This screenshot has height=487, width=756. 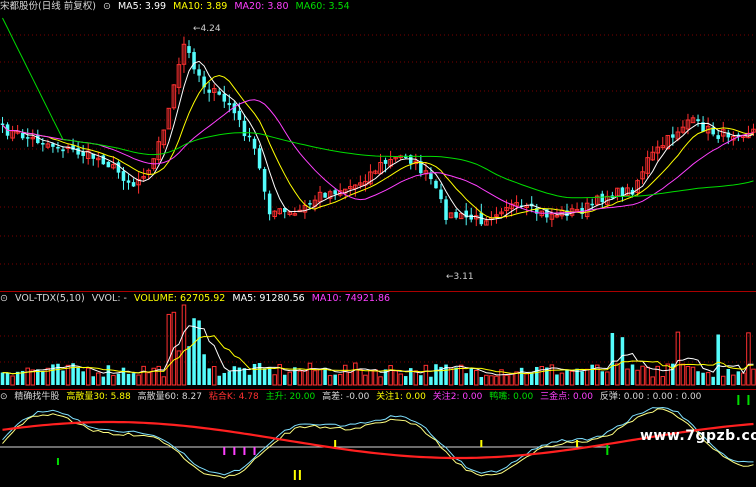 I want to click on ind-g: 关注2: 0.00, so click(x=457, y=397).